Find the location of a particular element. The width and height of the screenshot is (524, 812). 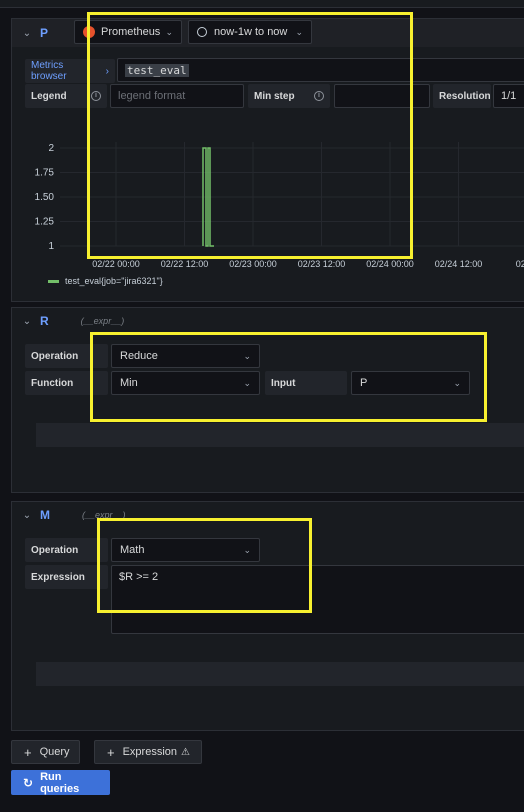

datasource-picker: Prometheus ⌄ is located at coordinates (128, 32).